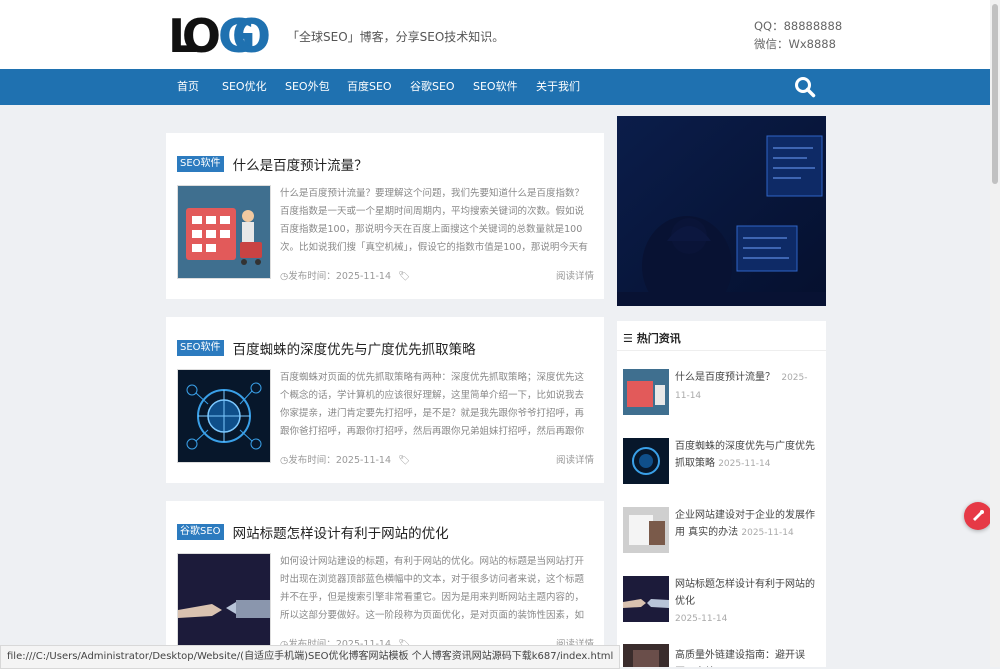  Describe the element at coordinates (193, 35) in the screenshot. I see `svg-text: LO` at that location.